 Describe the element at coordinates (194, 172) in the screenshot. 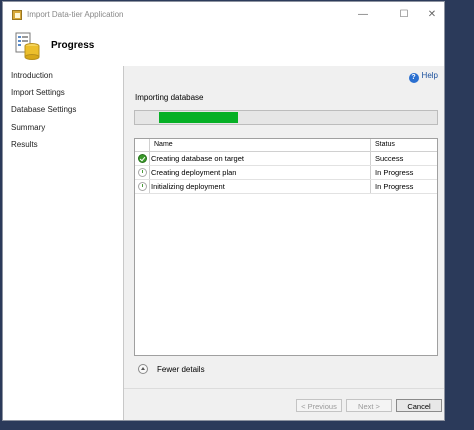

I see `row-name: Creating deployment plan` at that location.